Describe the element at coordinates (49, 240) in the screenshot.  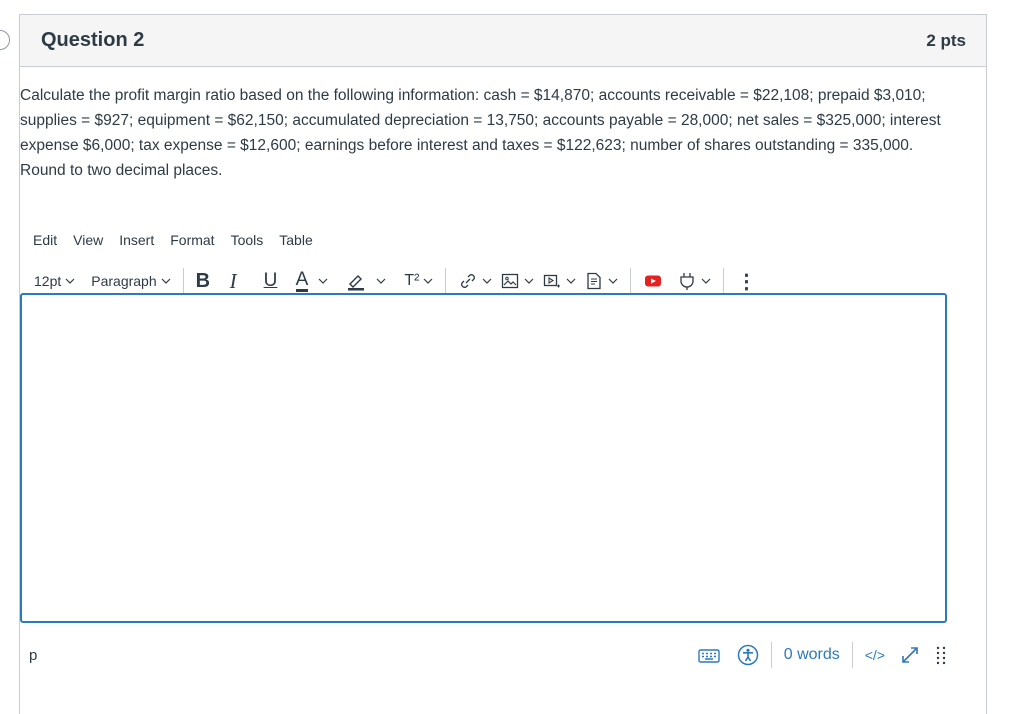
I see `menu-edit: Edit` at that location.